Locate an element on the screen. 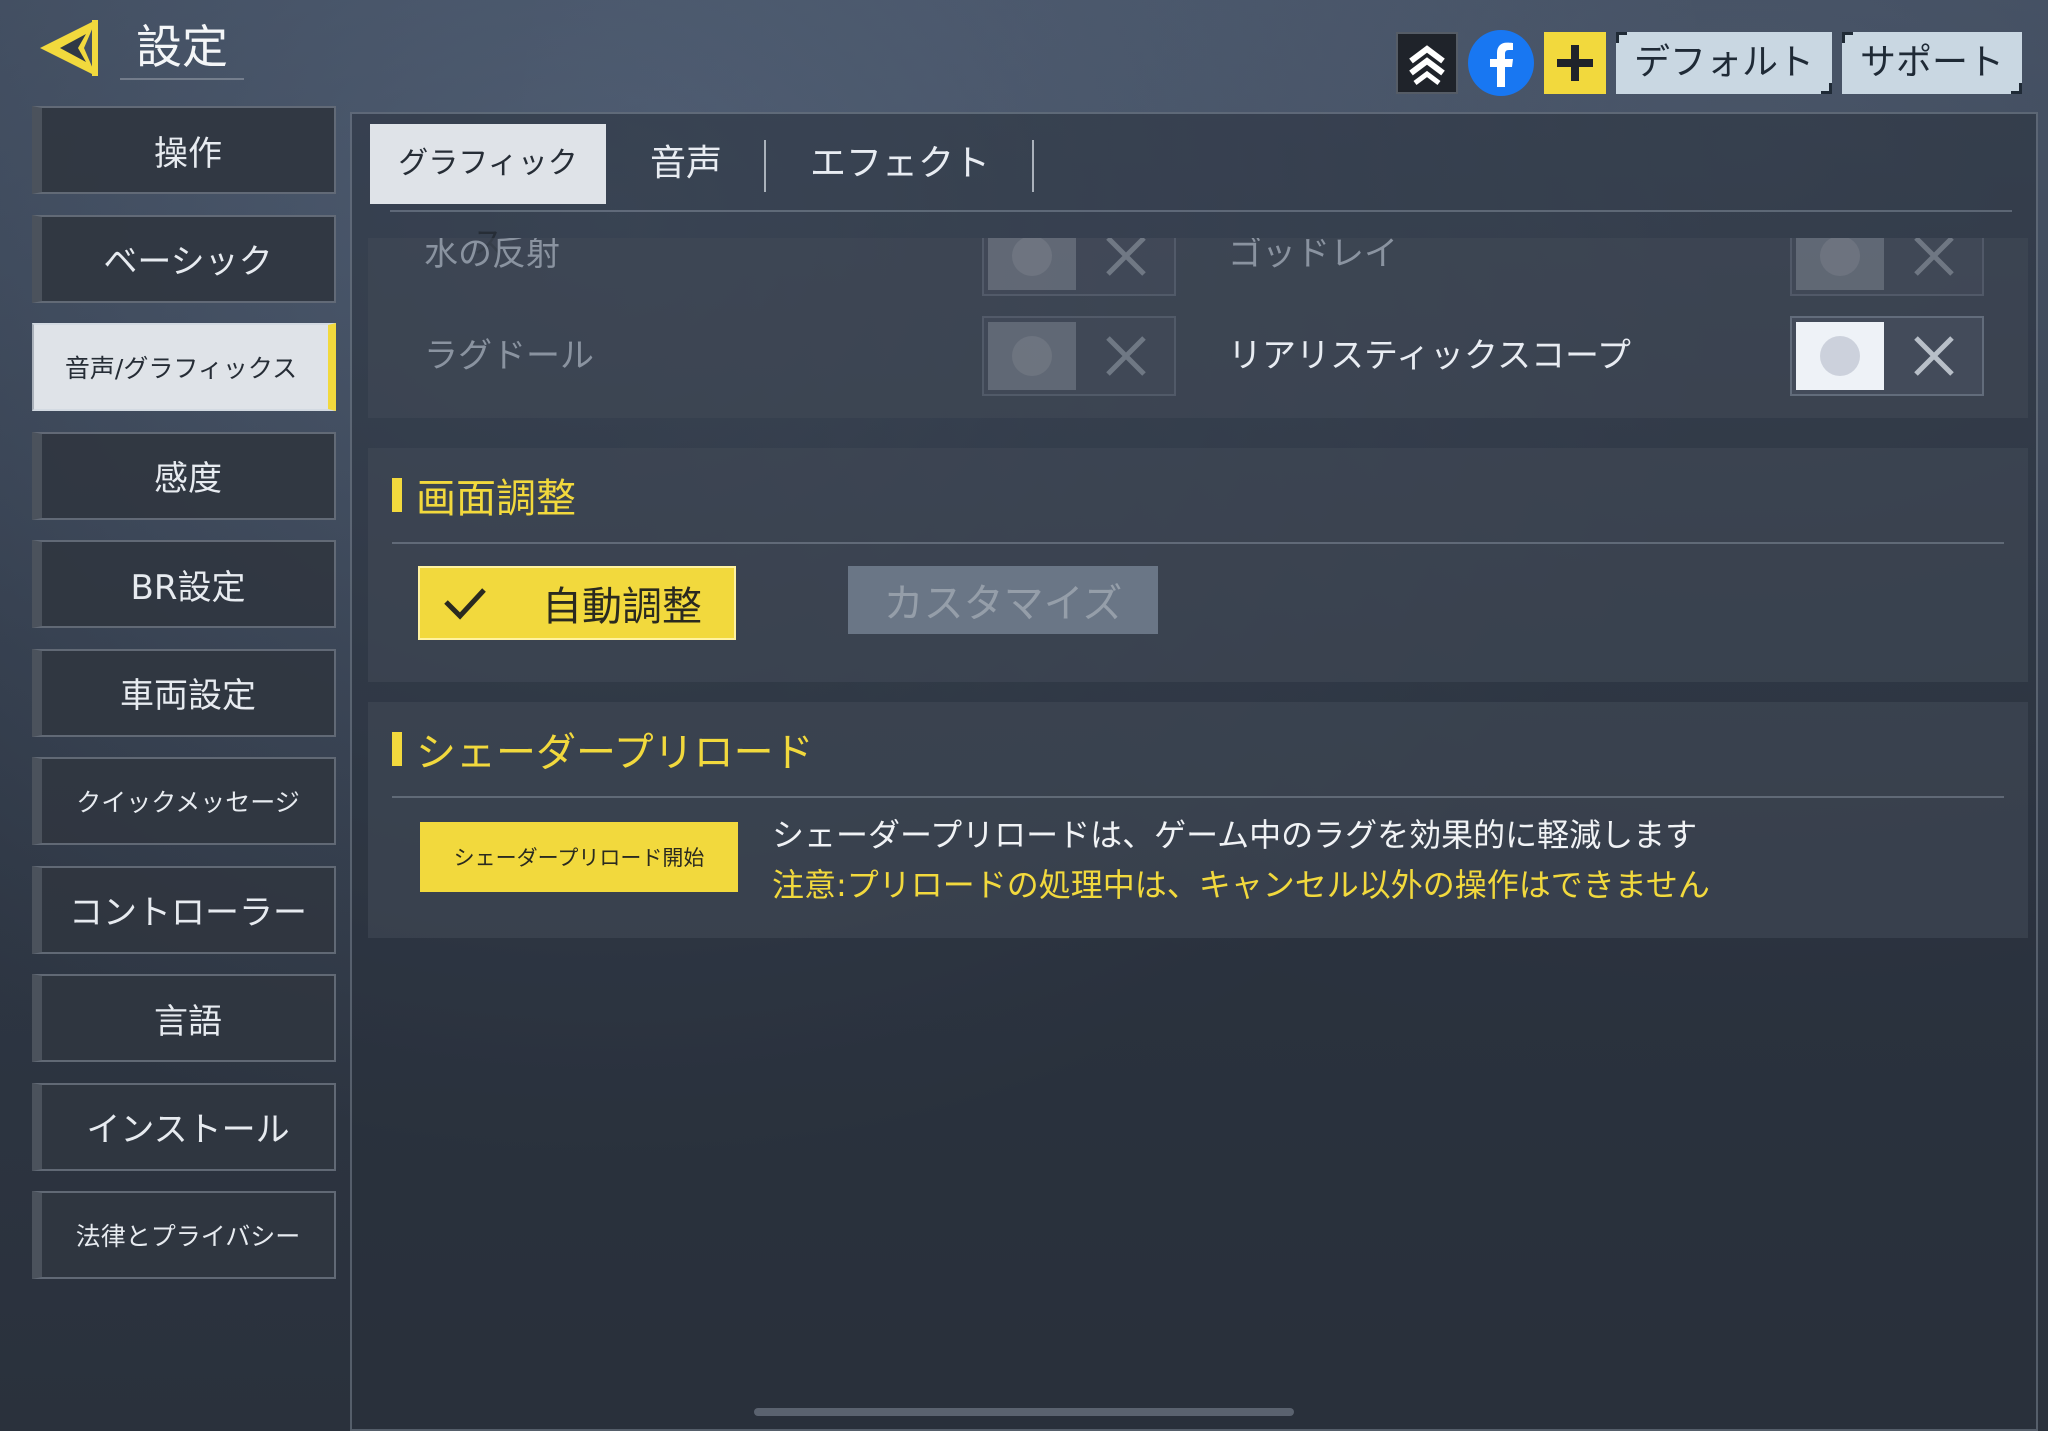 Image resolution: width=2048 pixels, height=1431 pixels. god-rays-label: ゴッドレイ is located at coordinates (1313, 256).